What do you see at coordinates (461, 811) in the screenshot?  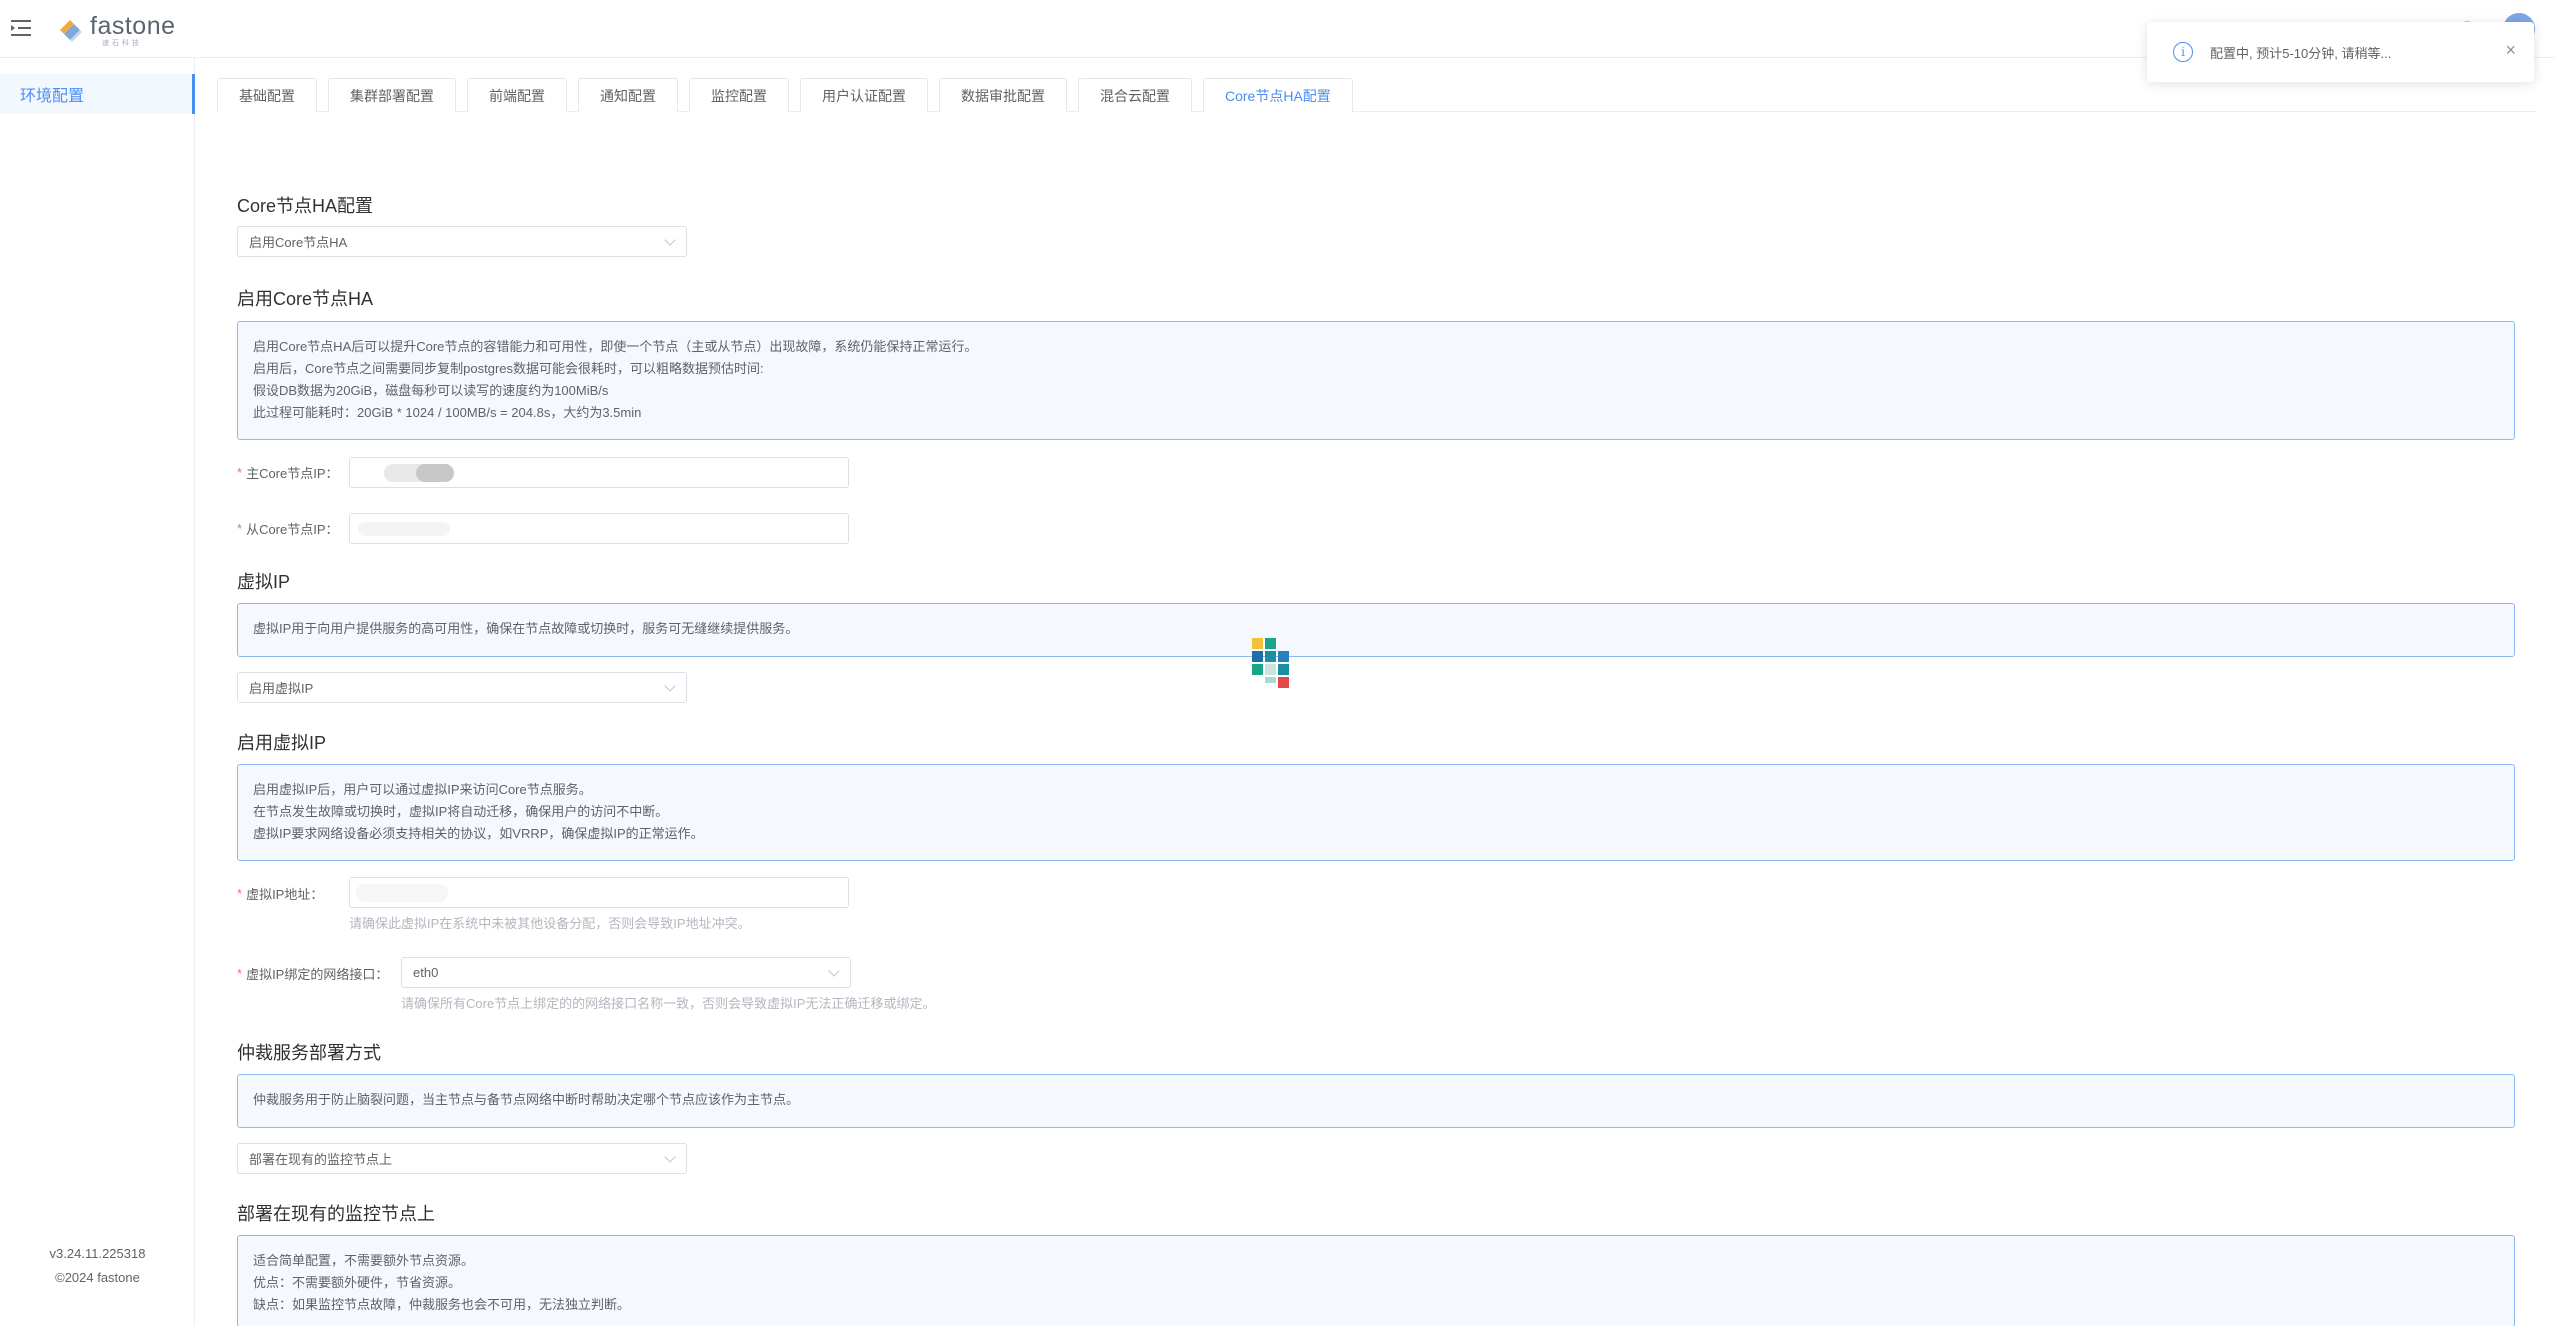 I see `info-line: 在节点发生故障或切换时，虚拟IP将自动迁移，确保用户的访问不中断。` at bounding box center [461, 811].